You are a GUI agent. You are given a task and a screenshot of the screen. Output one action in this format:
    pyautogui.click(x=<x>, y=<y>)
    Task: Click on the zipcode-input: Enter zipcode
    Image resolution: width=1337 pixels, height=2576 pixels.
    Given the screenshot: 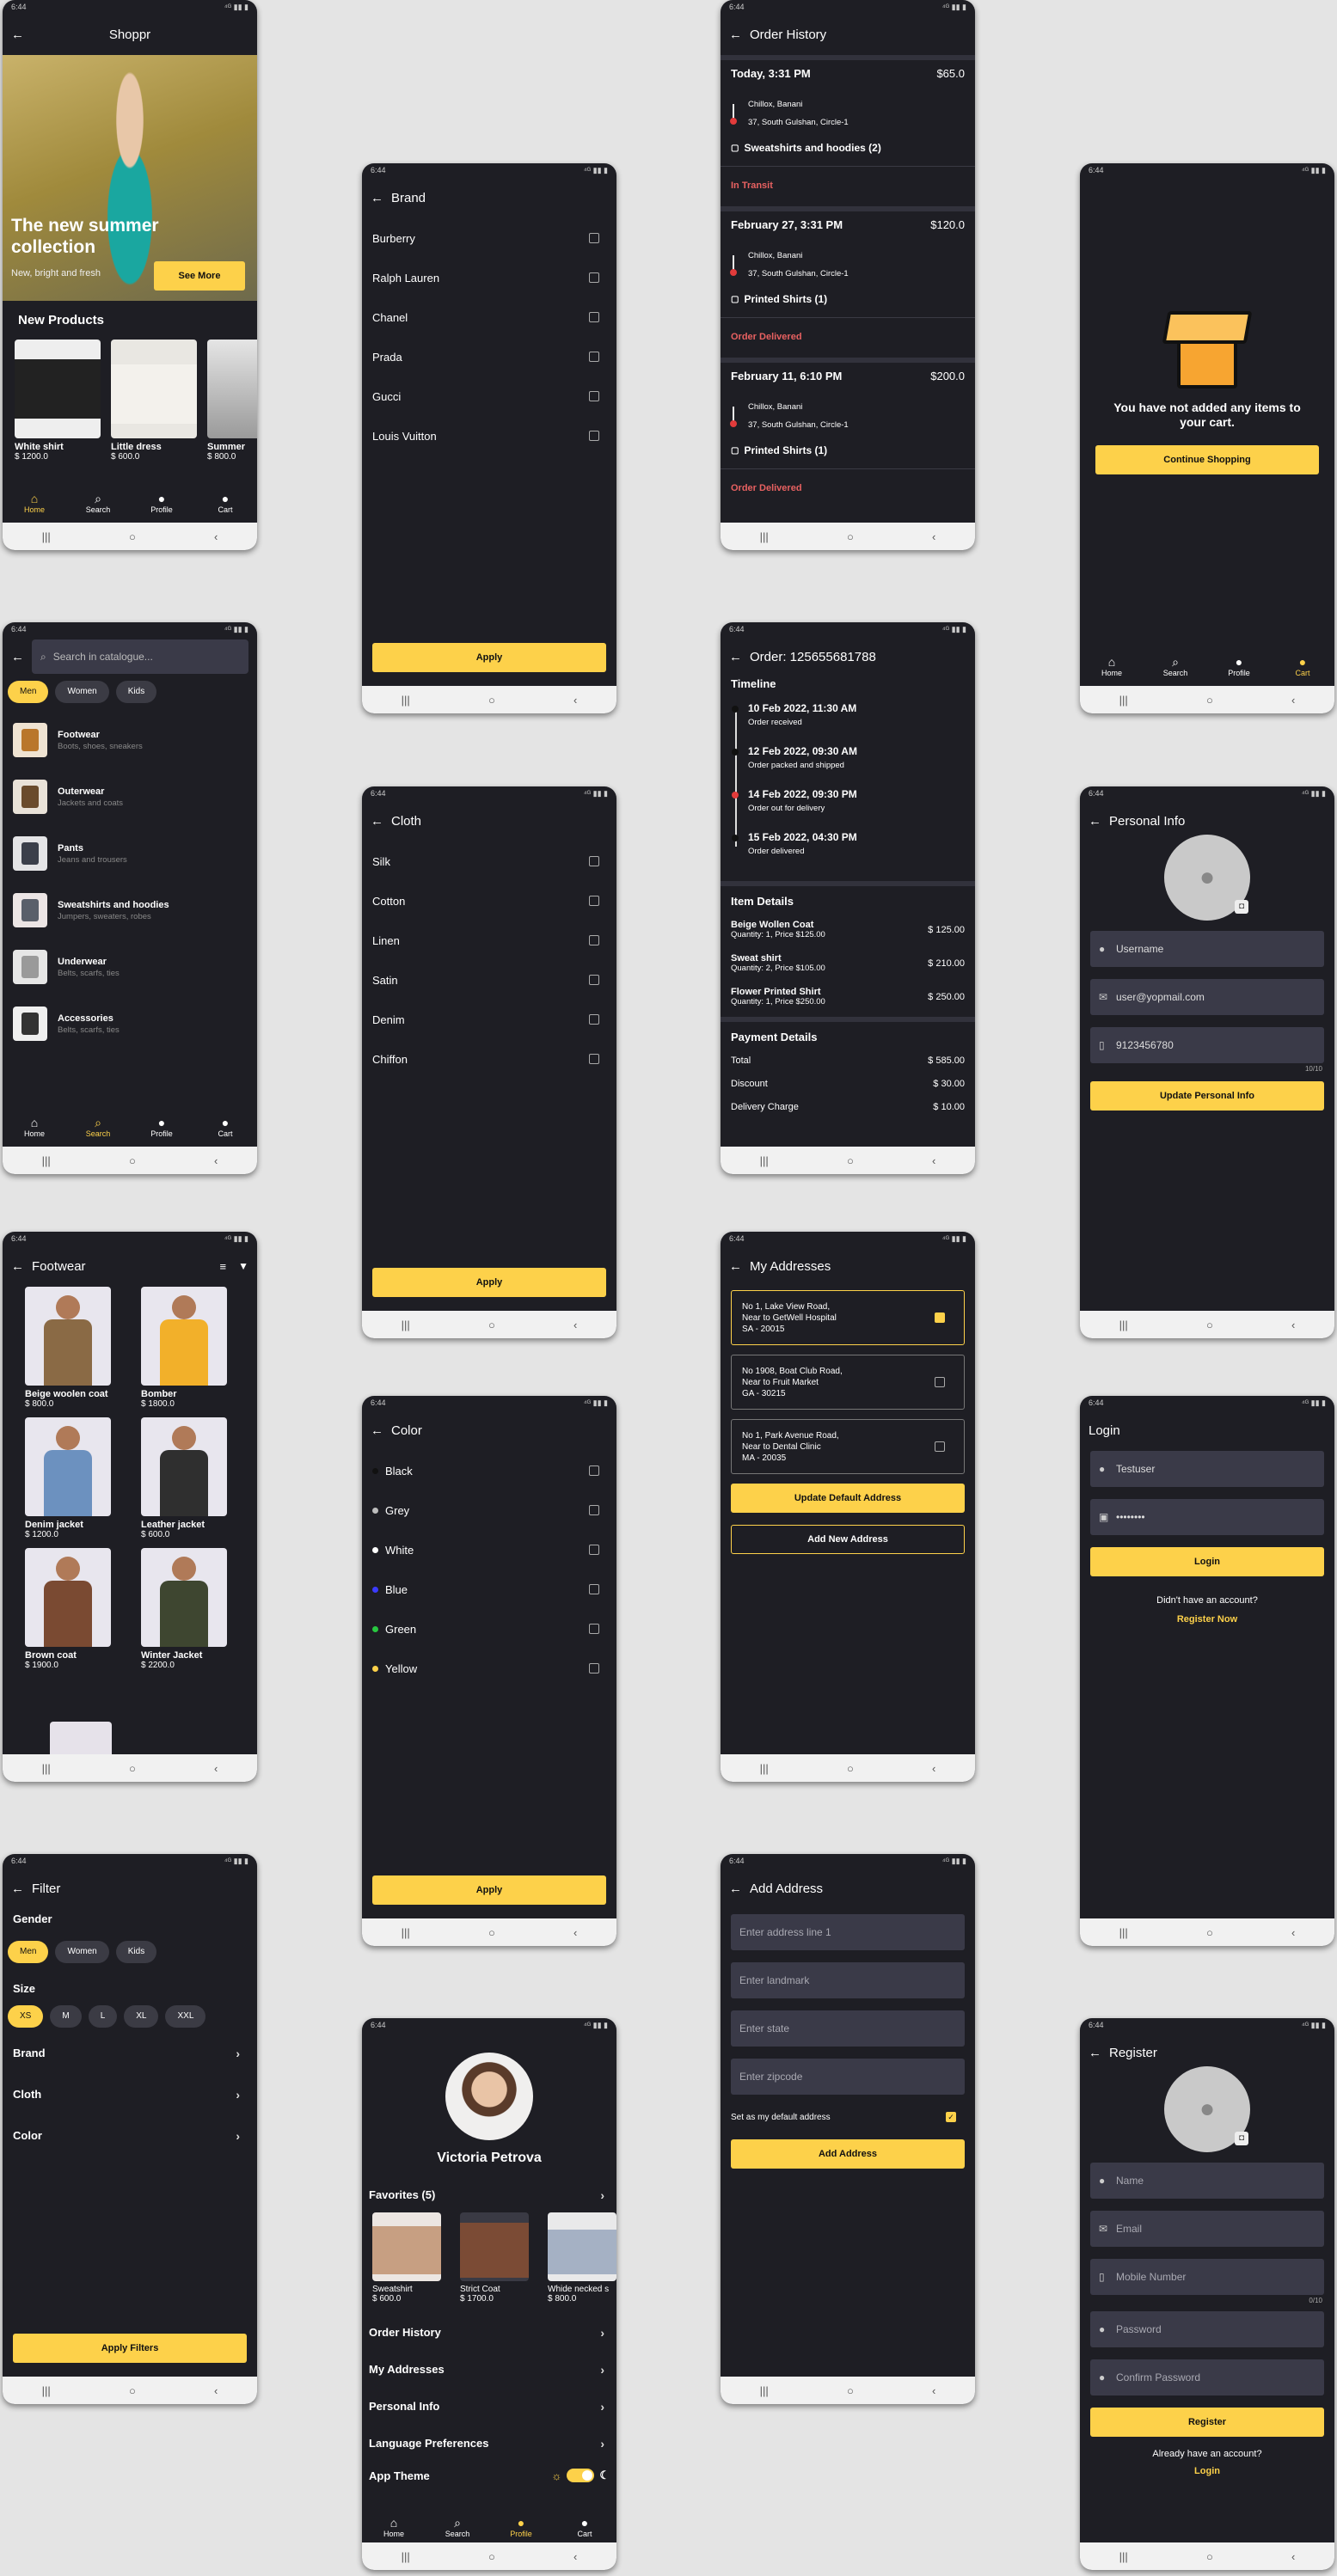 What is the action you would take?
    pyautogui.click(x=848, y=2077)
    